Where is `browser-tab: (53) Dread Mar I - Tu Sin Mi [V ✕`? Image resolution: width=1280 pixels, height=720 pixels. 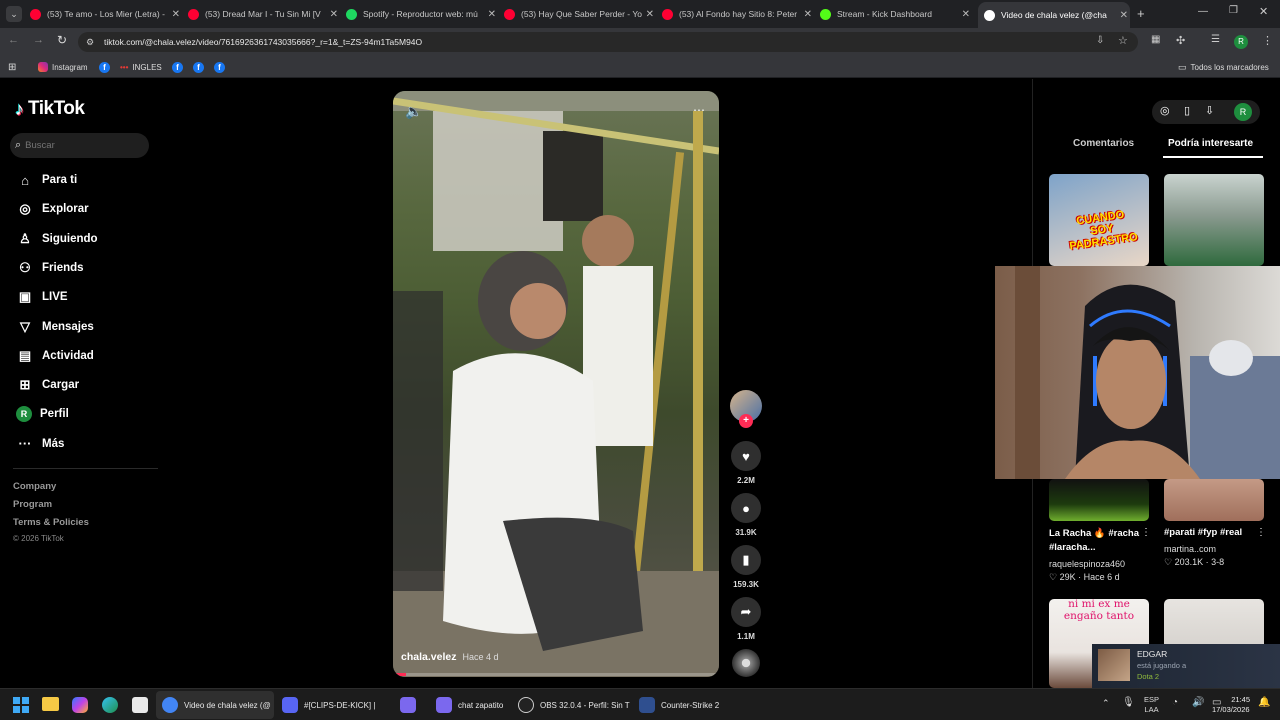 browser-tab: (53) Dread Mar I - Tu Sin Mi [V ✕ is located at coordinates (264, 14).